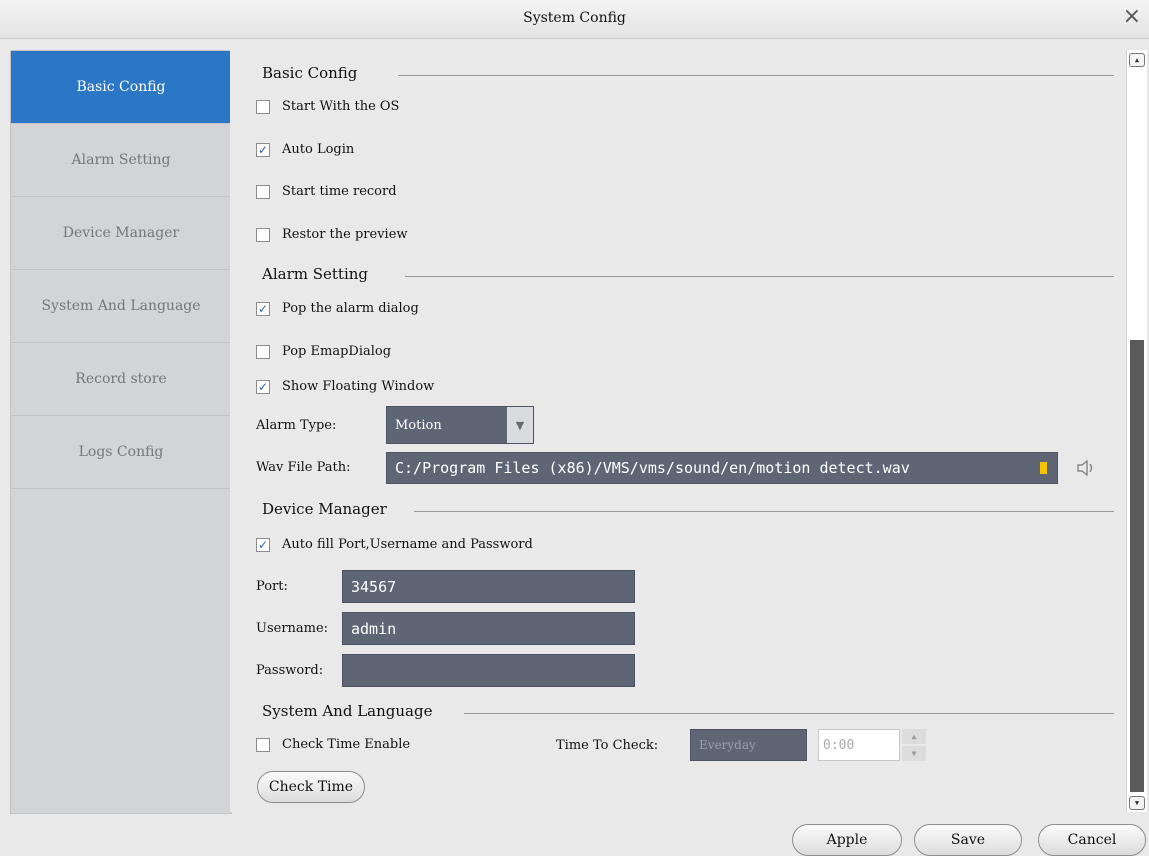  I want to click on checkbox-label: Auto Login, so click(318, 149).